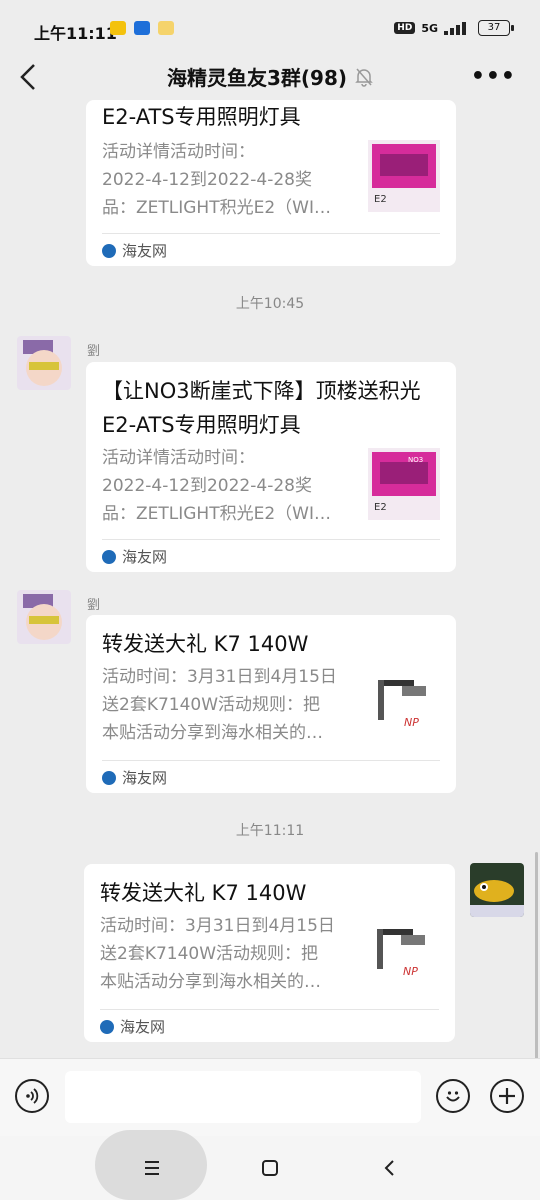 Image resolution: width=540 pixels, height=1200 pixels. What do you see at coordinates (404, 484) in the screenshot?
I see `card-thumbnail: NO3 E2` at bounding box center [404, 484].